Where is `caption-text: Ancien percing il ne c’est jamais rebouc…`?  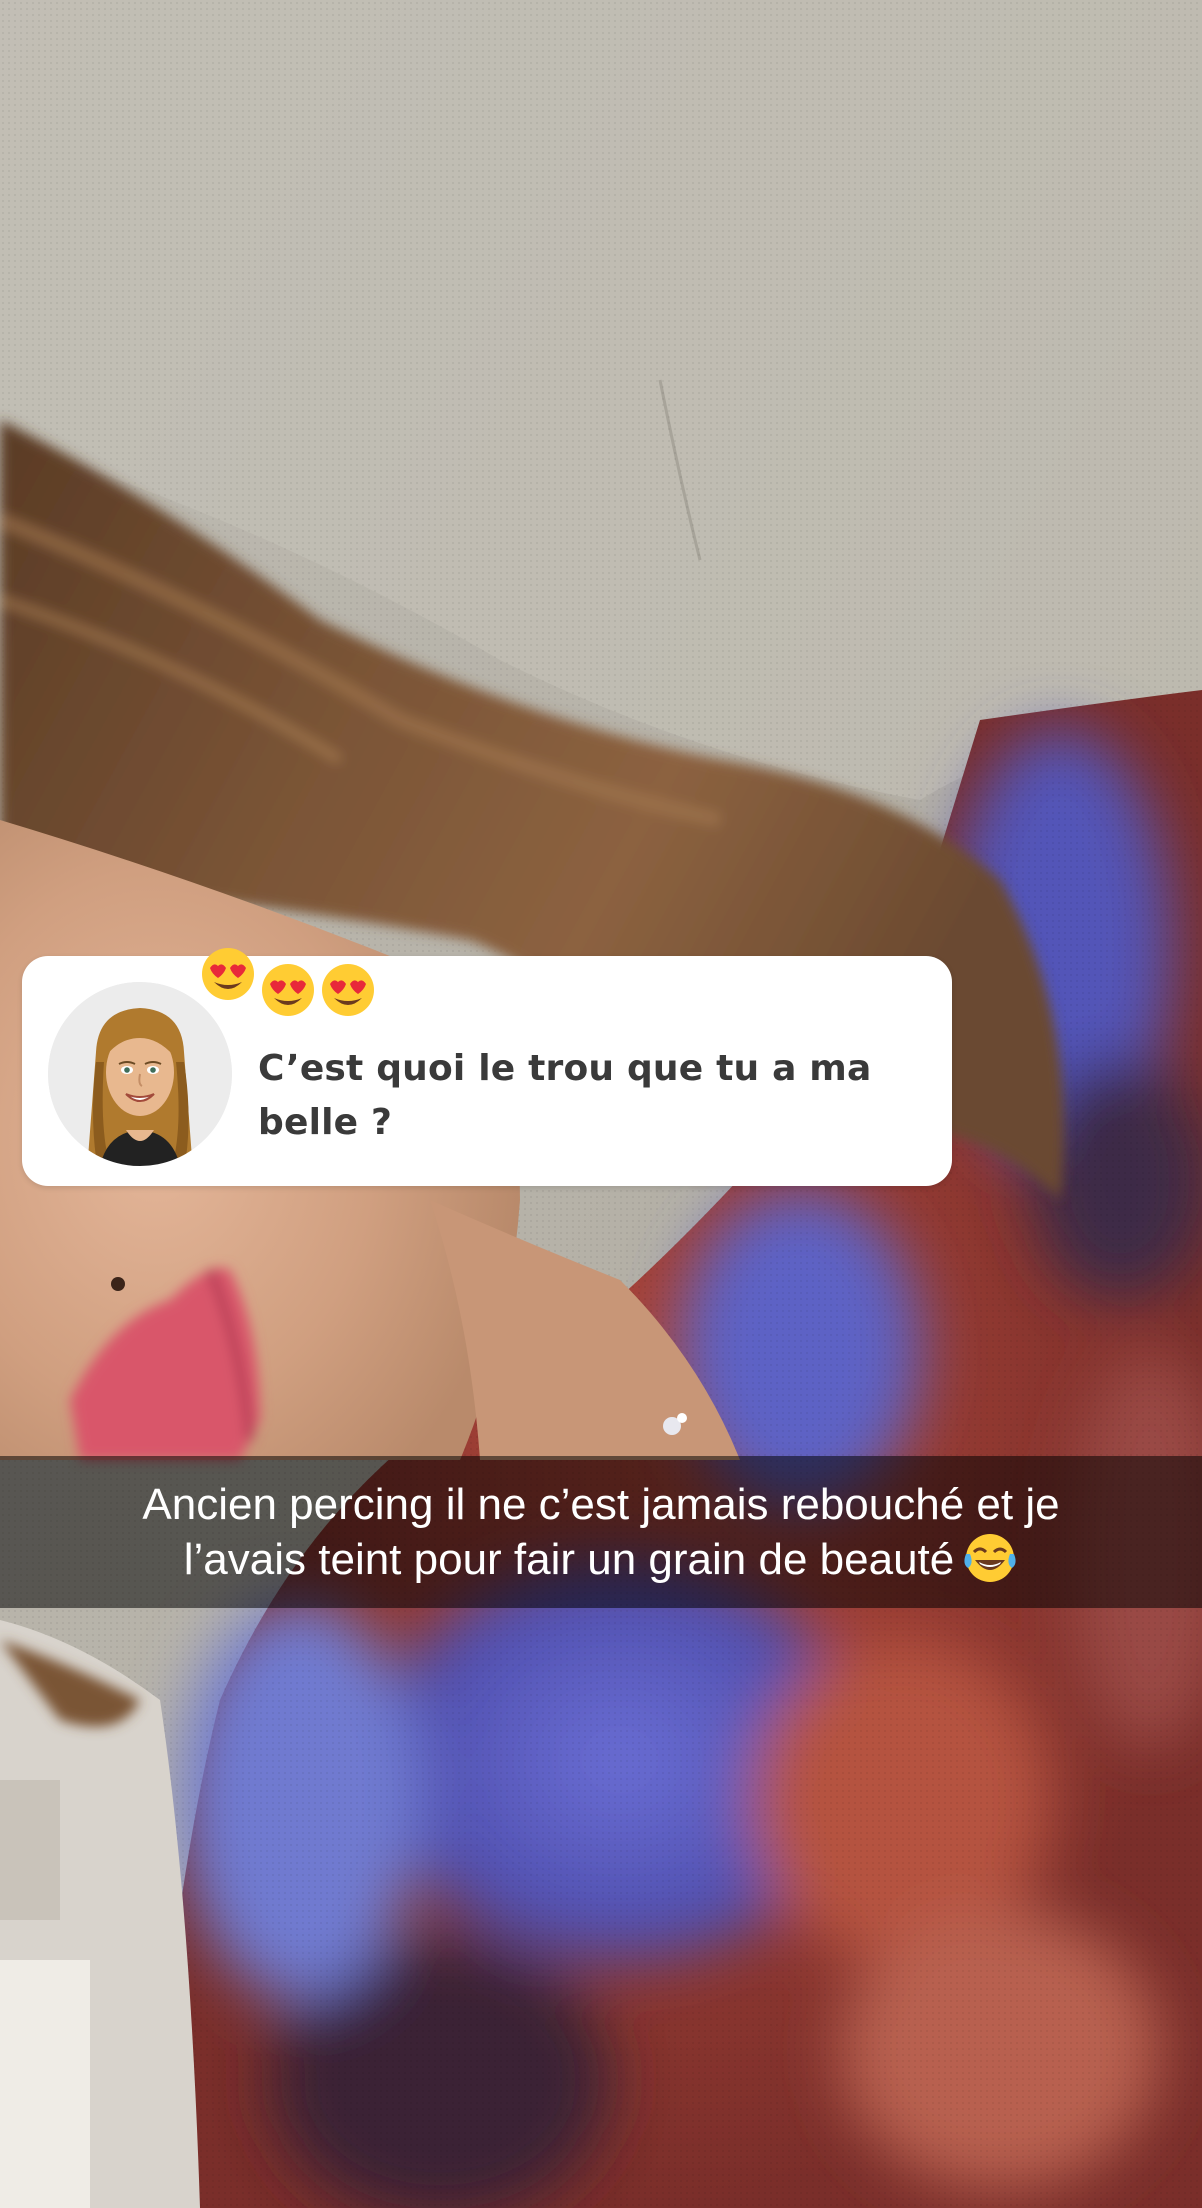 caption-text: Ancien percing il ne c’est jamais rebouc… is located at coordinates (601, 1532).